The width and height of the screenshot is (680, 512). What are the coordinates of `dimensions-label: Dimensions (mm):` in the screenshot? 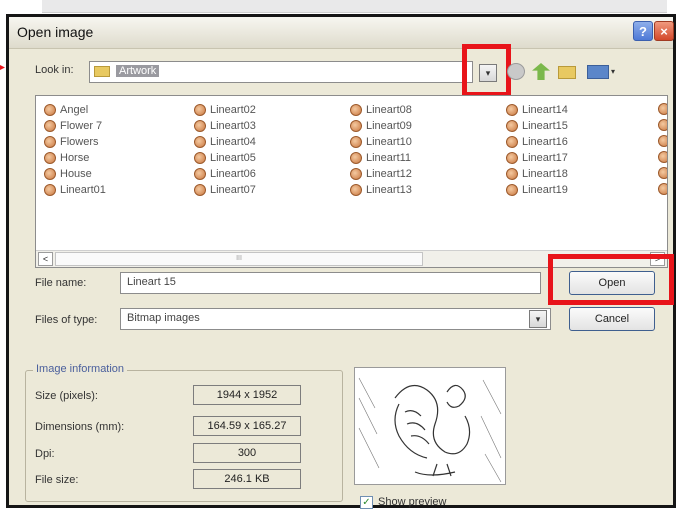 It's located at (80, 427).